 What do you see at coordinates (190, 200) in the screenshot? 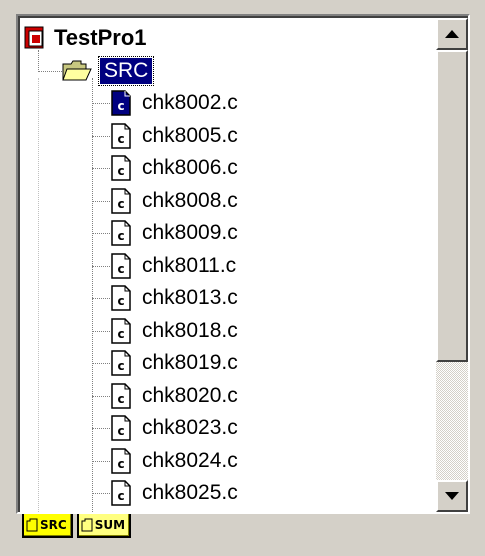
I see `file-label: chk8008.c` at bounding box center [190, 200].